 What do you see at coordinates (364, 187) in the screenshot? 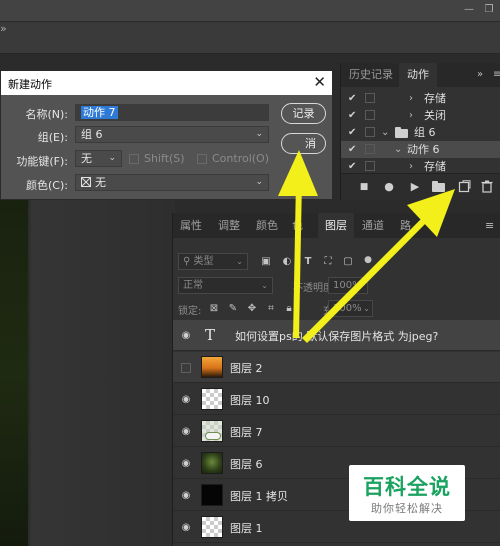
I see `stop-icon: ■` at bounding box center [364, 187].